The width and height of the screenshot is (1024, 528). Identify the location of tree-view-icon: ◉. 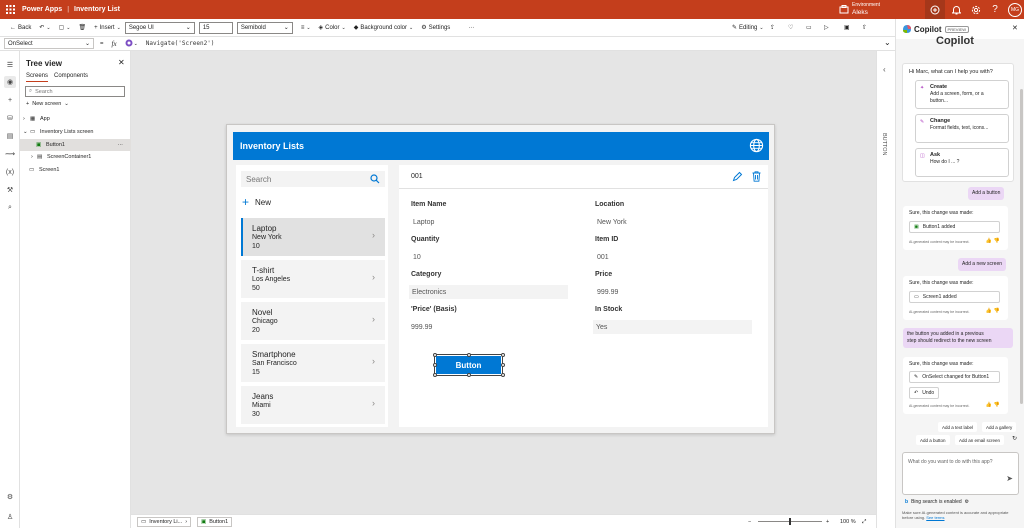
(10, 82).